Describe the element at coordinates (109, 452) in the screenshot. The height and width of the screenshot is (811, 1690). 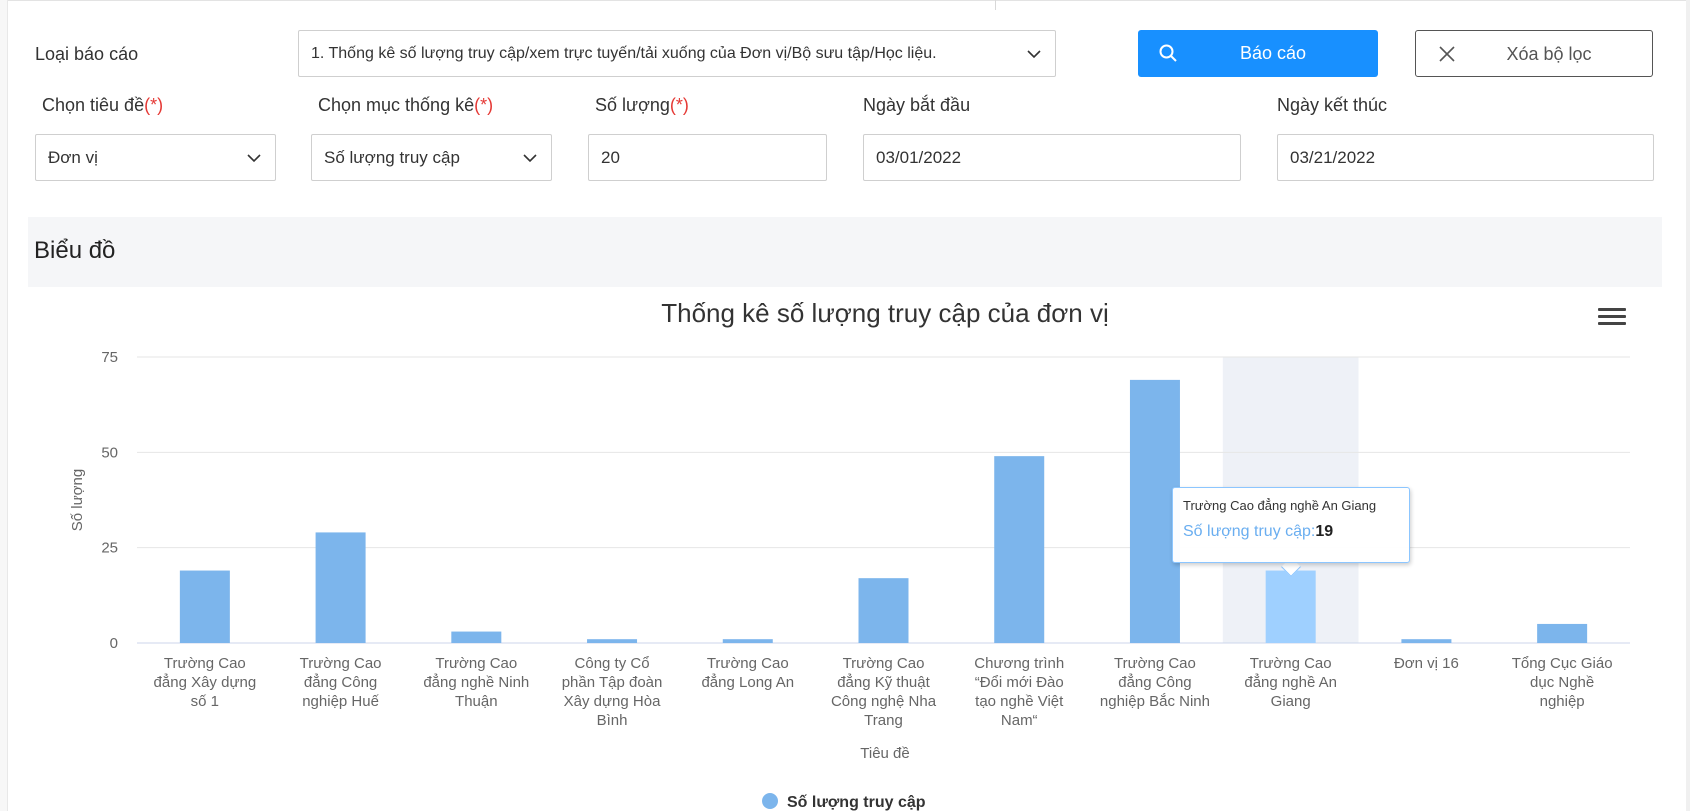
I see `y-tick-label: 50` at that location.